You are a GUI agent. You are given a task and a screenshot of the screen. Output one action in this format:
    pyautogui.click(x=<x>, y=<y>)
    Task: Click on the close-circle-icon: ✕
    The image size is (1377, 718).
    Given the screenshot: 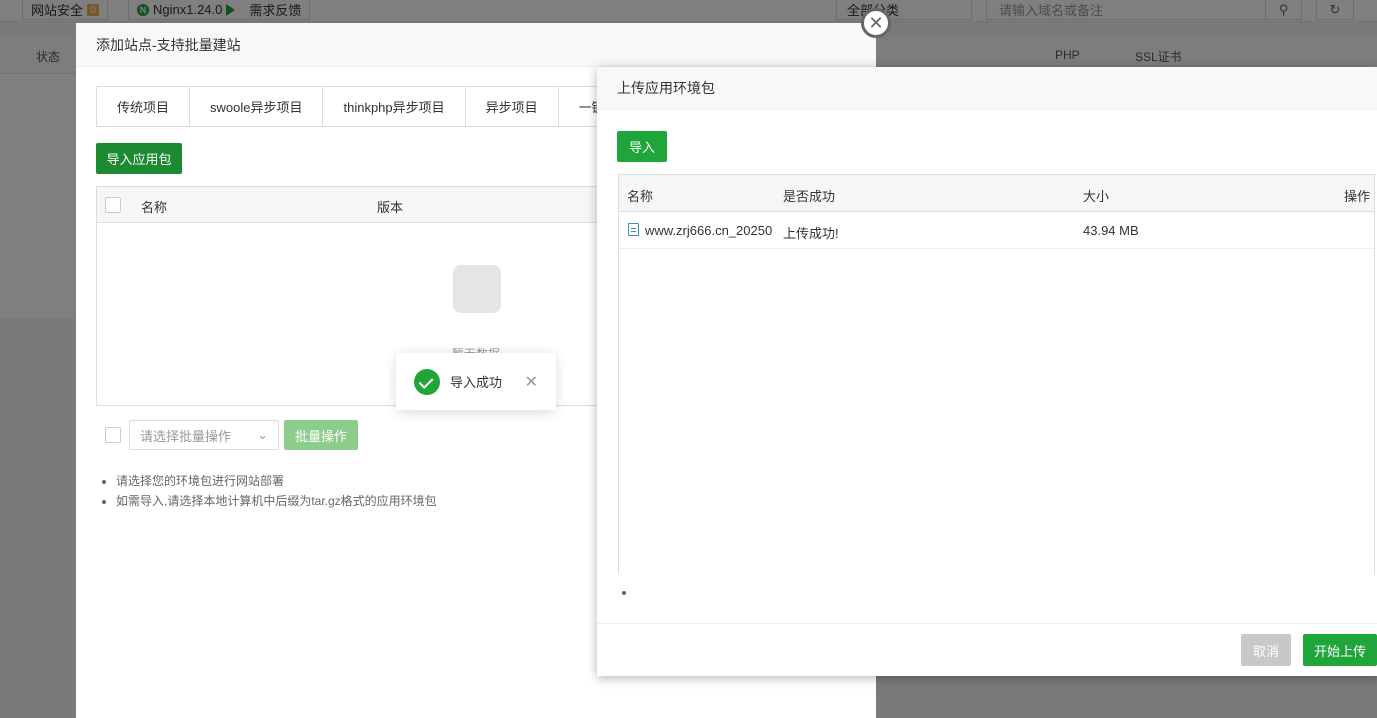 What is the action you would take?
    pyautogui.click(x=876, y=23)
    